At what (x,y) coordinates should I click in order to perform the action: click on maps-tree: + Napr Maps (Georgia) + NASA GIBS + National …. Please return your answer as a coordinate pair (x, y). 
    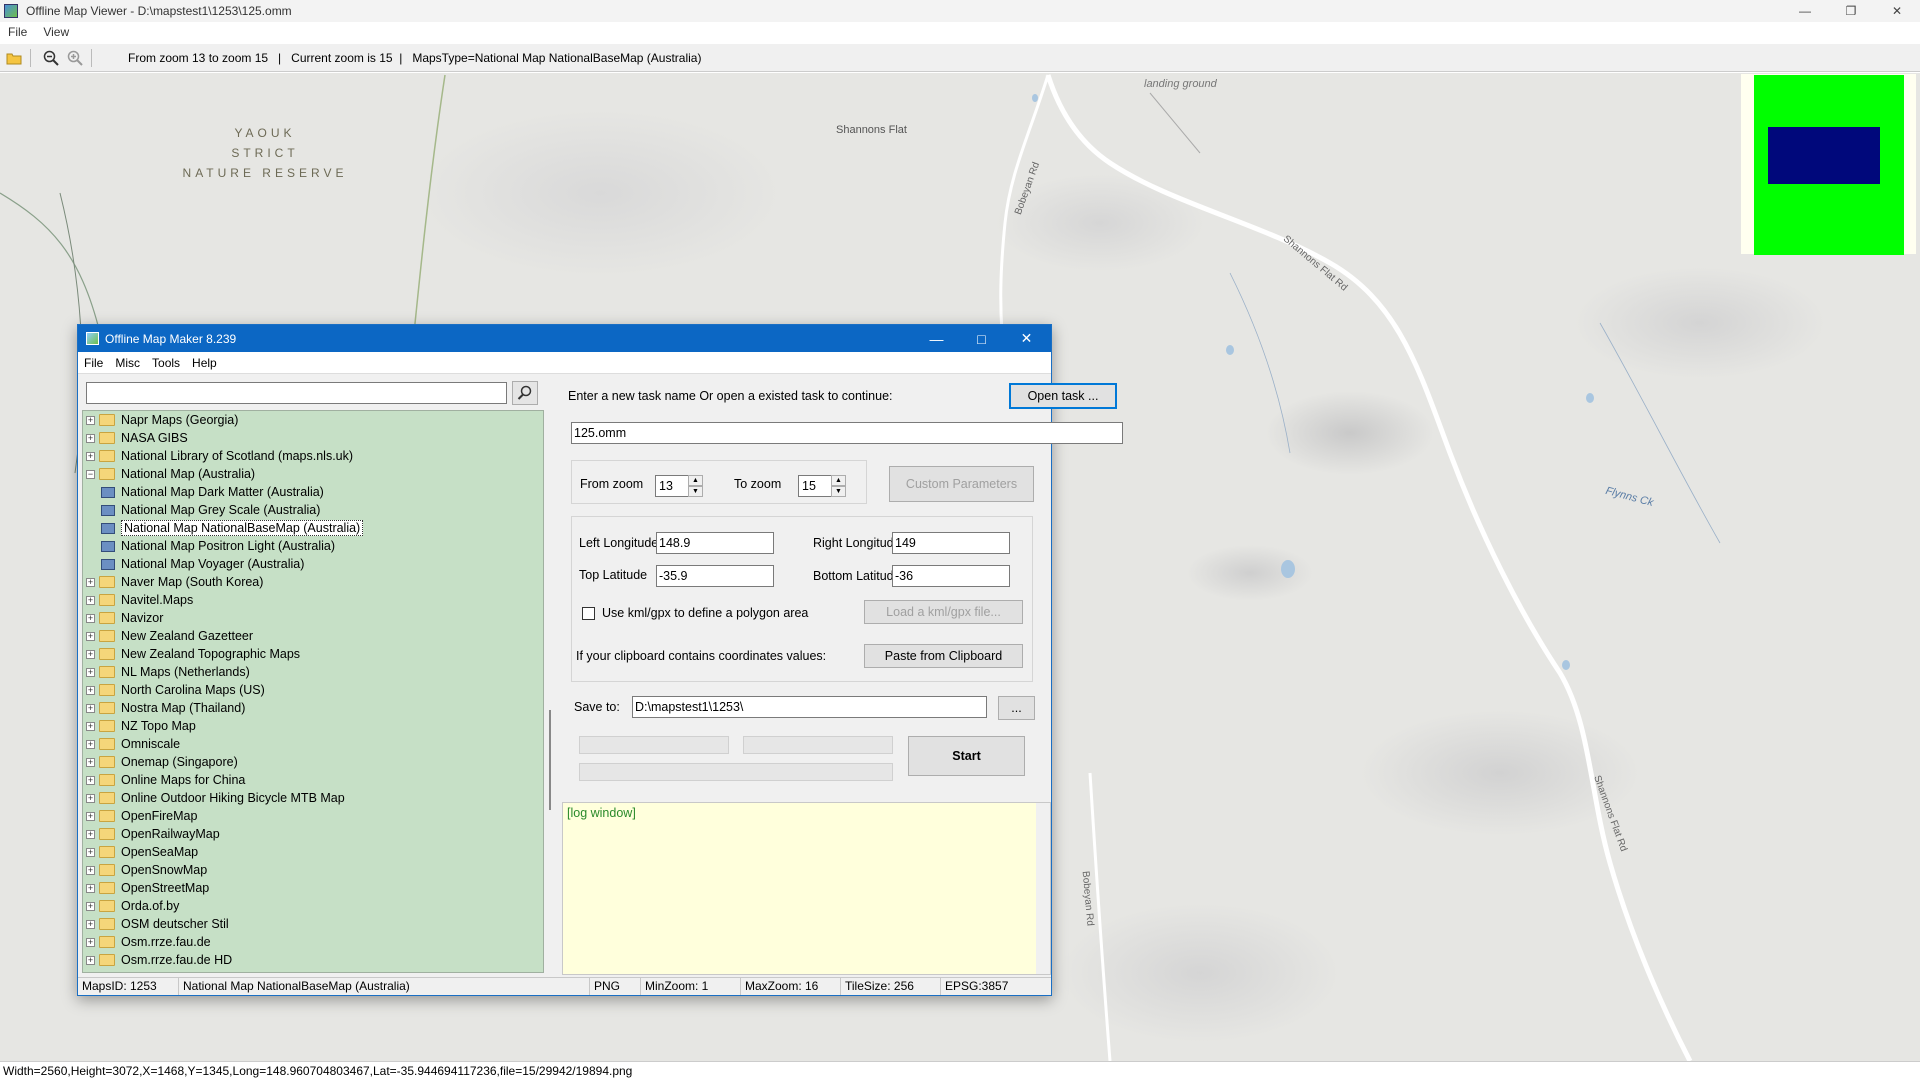
    Looking at the image, I should click on (313, 691).